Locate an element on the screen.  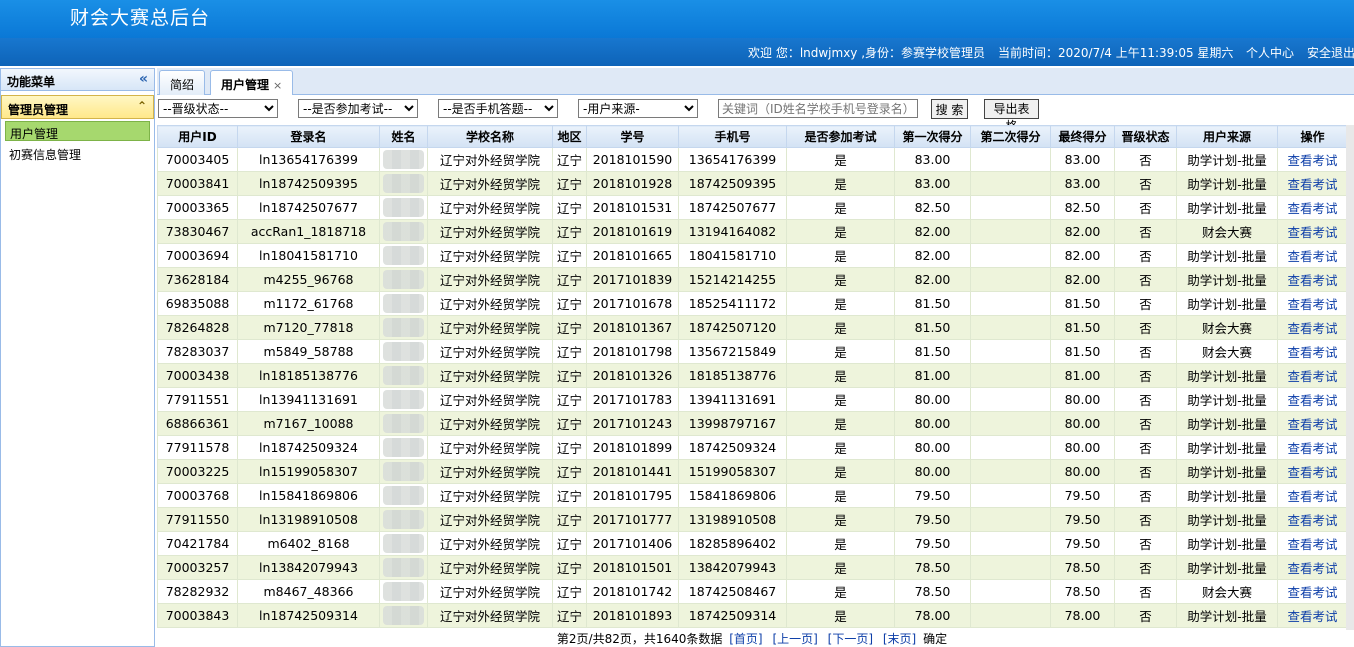
first-page-link: [首页] is located at coordinates (745, 639).